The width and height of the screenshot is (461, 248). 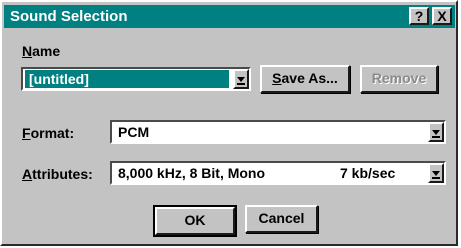 What do you see at coordinates (368, 173) in the screenshot?
I see `attributes-rate: 7 kb/sec` at bounding box center [368, 173].